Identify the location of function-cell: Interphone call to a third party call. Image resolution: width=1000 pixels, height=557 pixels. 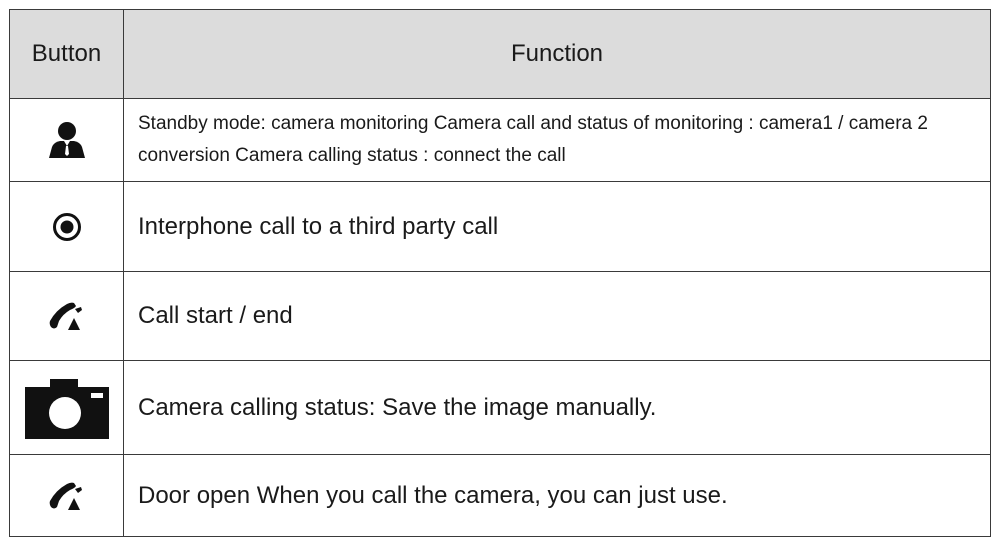
(557, 226).